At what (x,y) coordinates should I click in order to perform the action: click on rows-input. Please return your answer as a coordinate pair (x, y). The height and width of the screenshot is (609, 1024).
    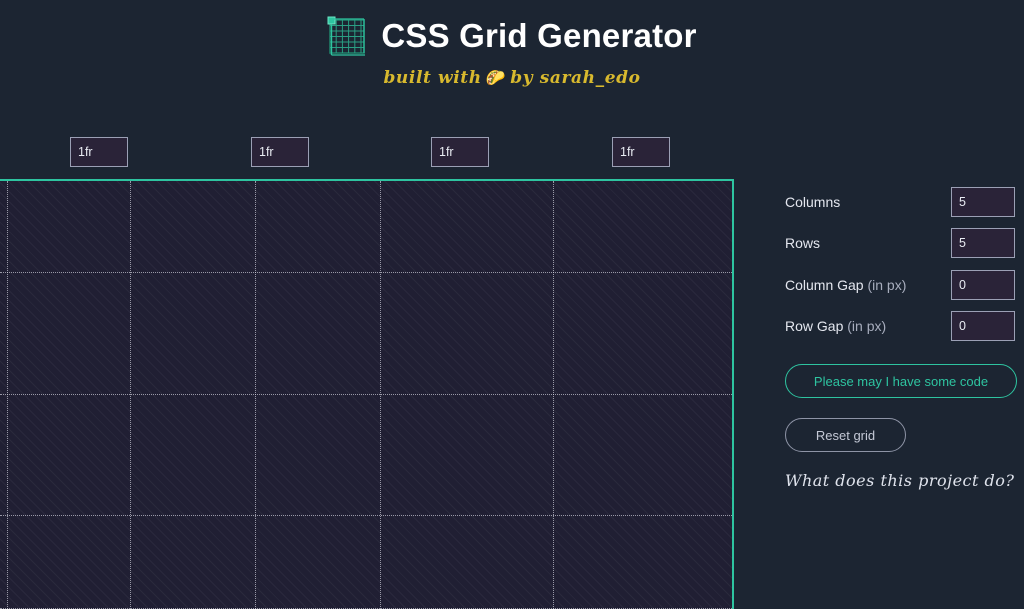
    Looking at the image, I should click on (983, 243).